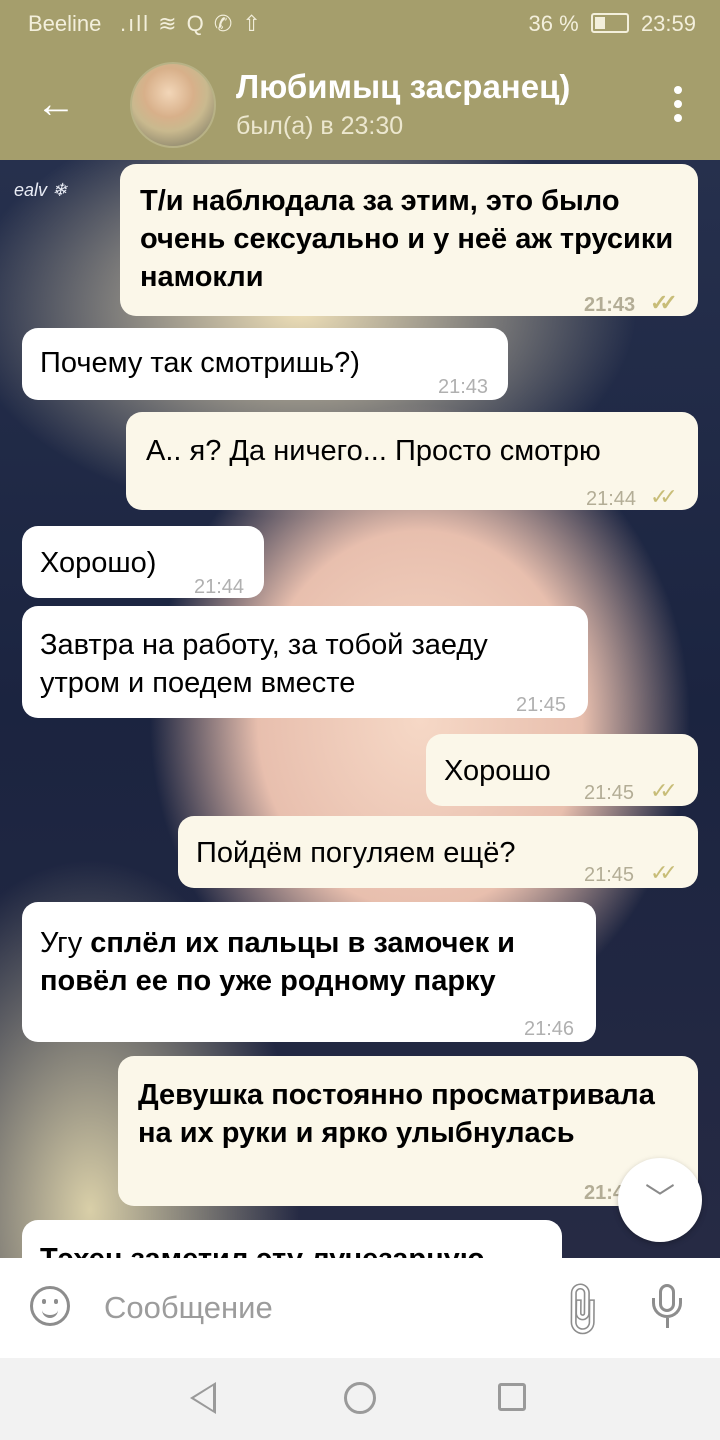 The width and height of the screenshot is (720, 1440). Describe the element at coordinates (292, 1239) in the screenshot. I see `message-bubble-incoming: Тэхен заметил эту лучезарную` at that location.